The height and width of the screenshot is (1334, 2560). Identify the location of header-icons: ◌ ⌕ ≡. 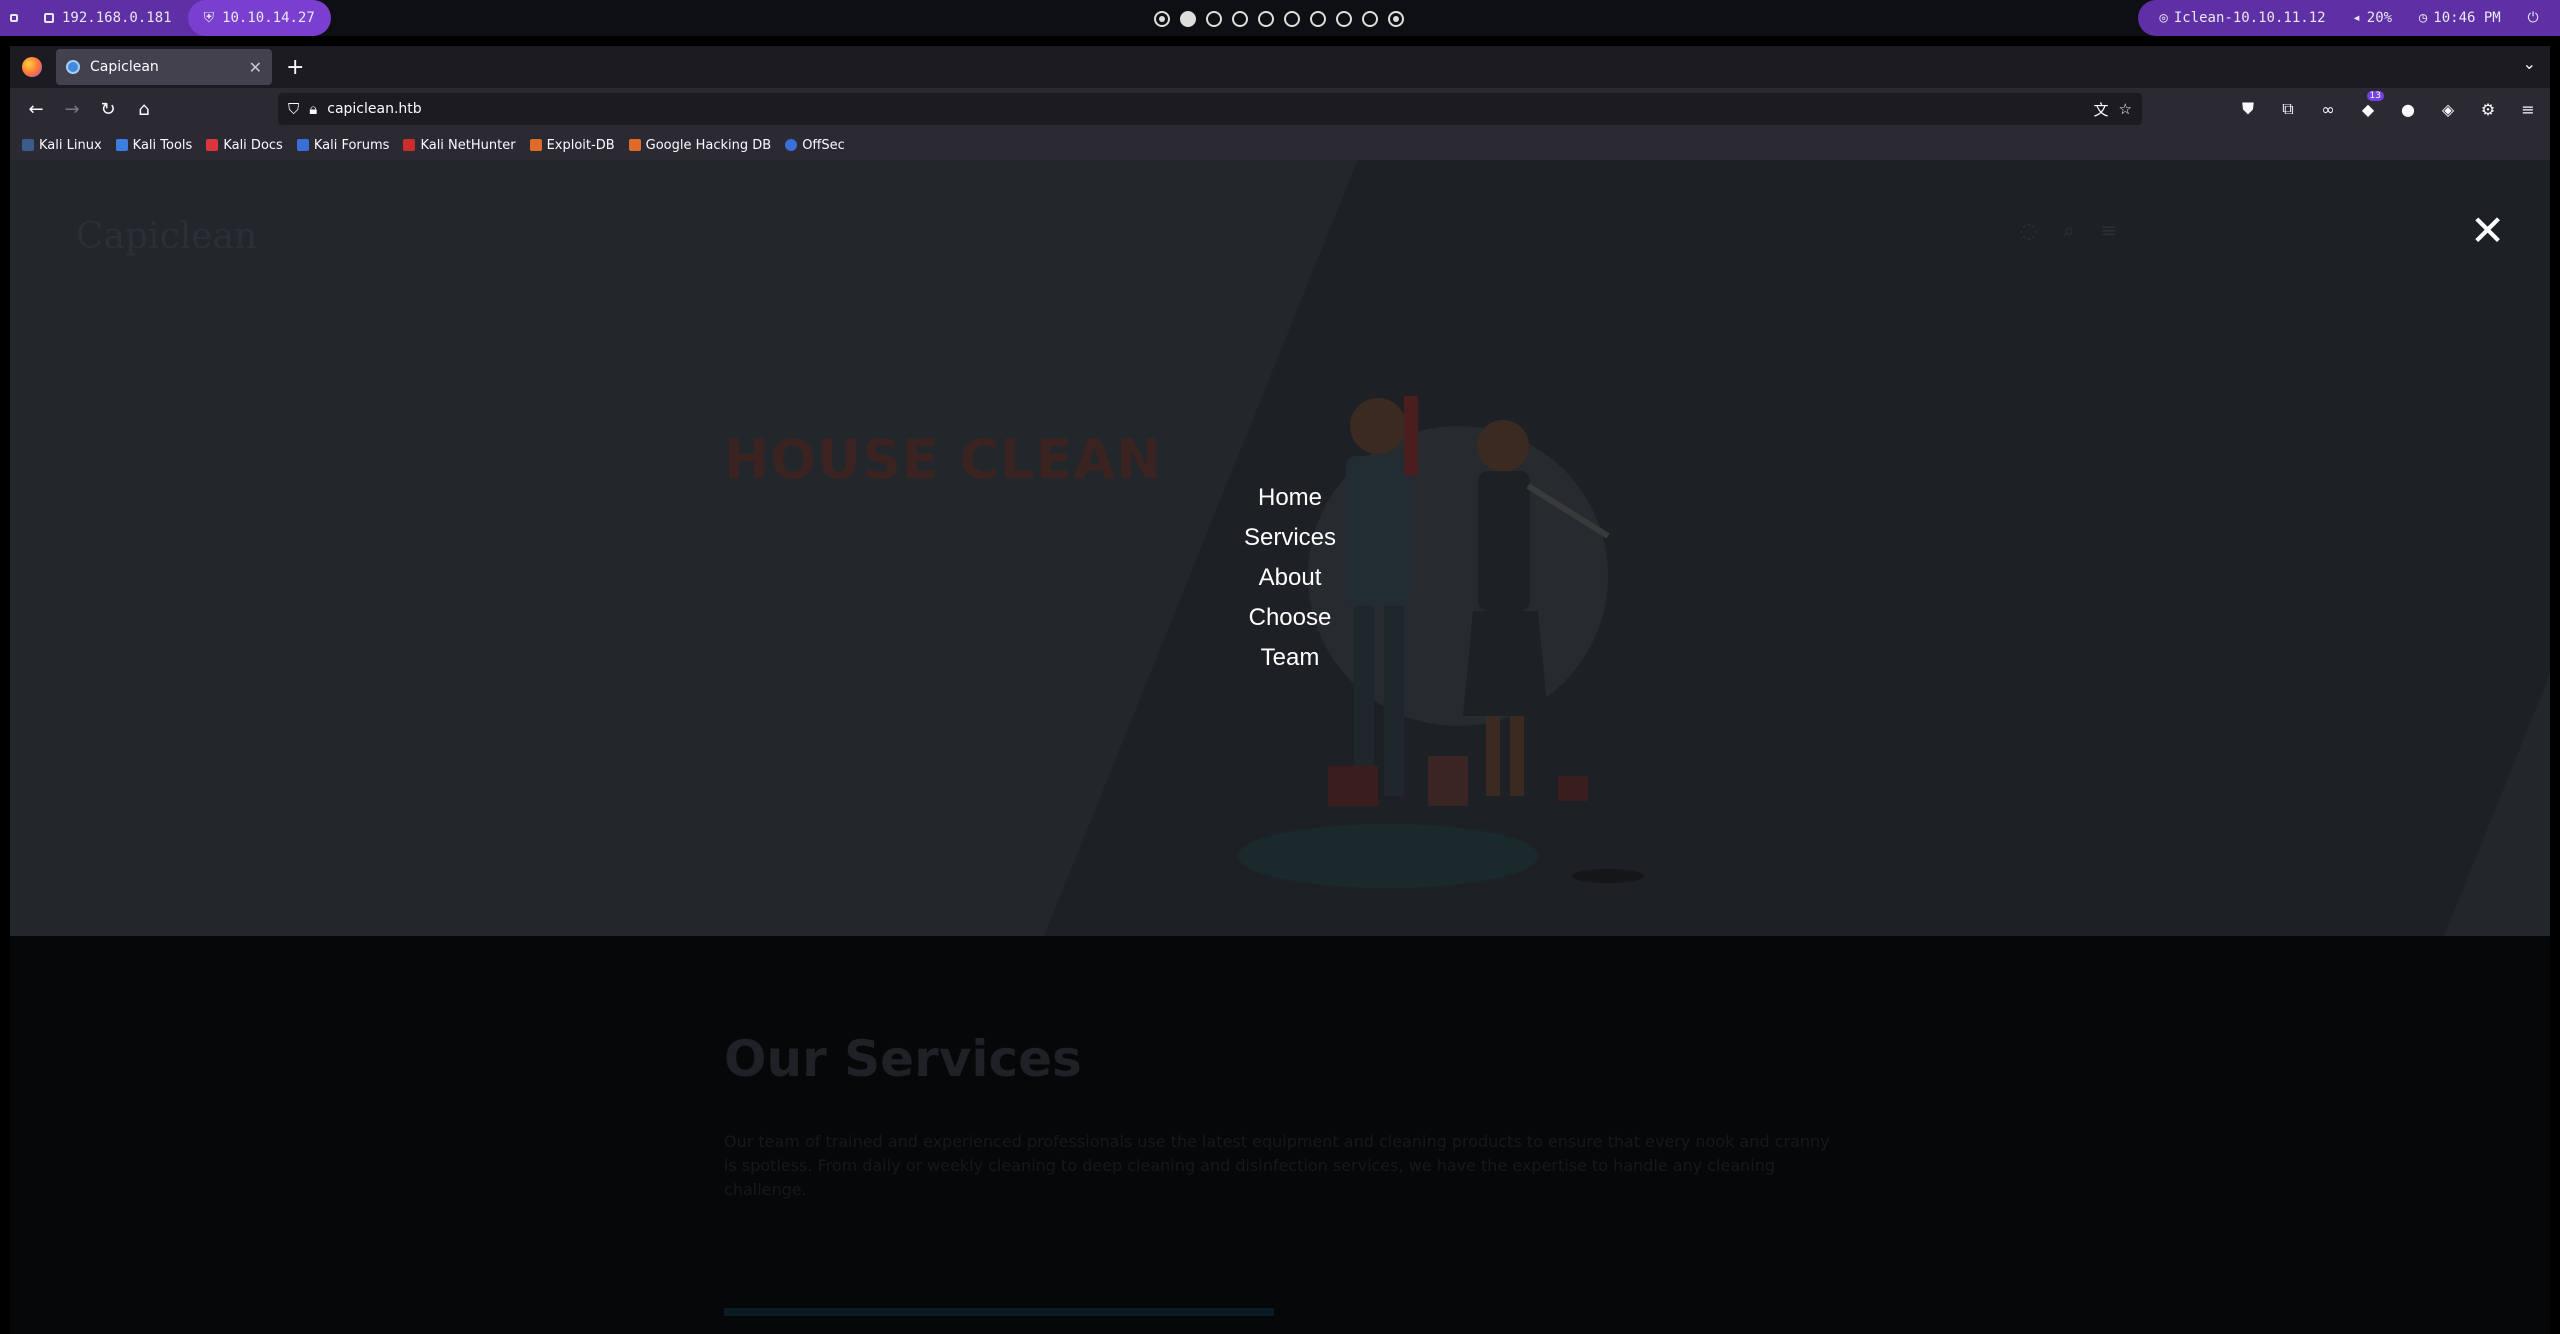
(2068, 230).